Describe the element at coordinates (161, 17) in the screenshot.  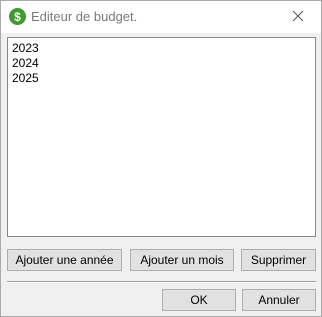
I see `title-bar: $ Editeur de budget.` at that location.